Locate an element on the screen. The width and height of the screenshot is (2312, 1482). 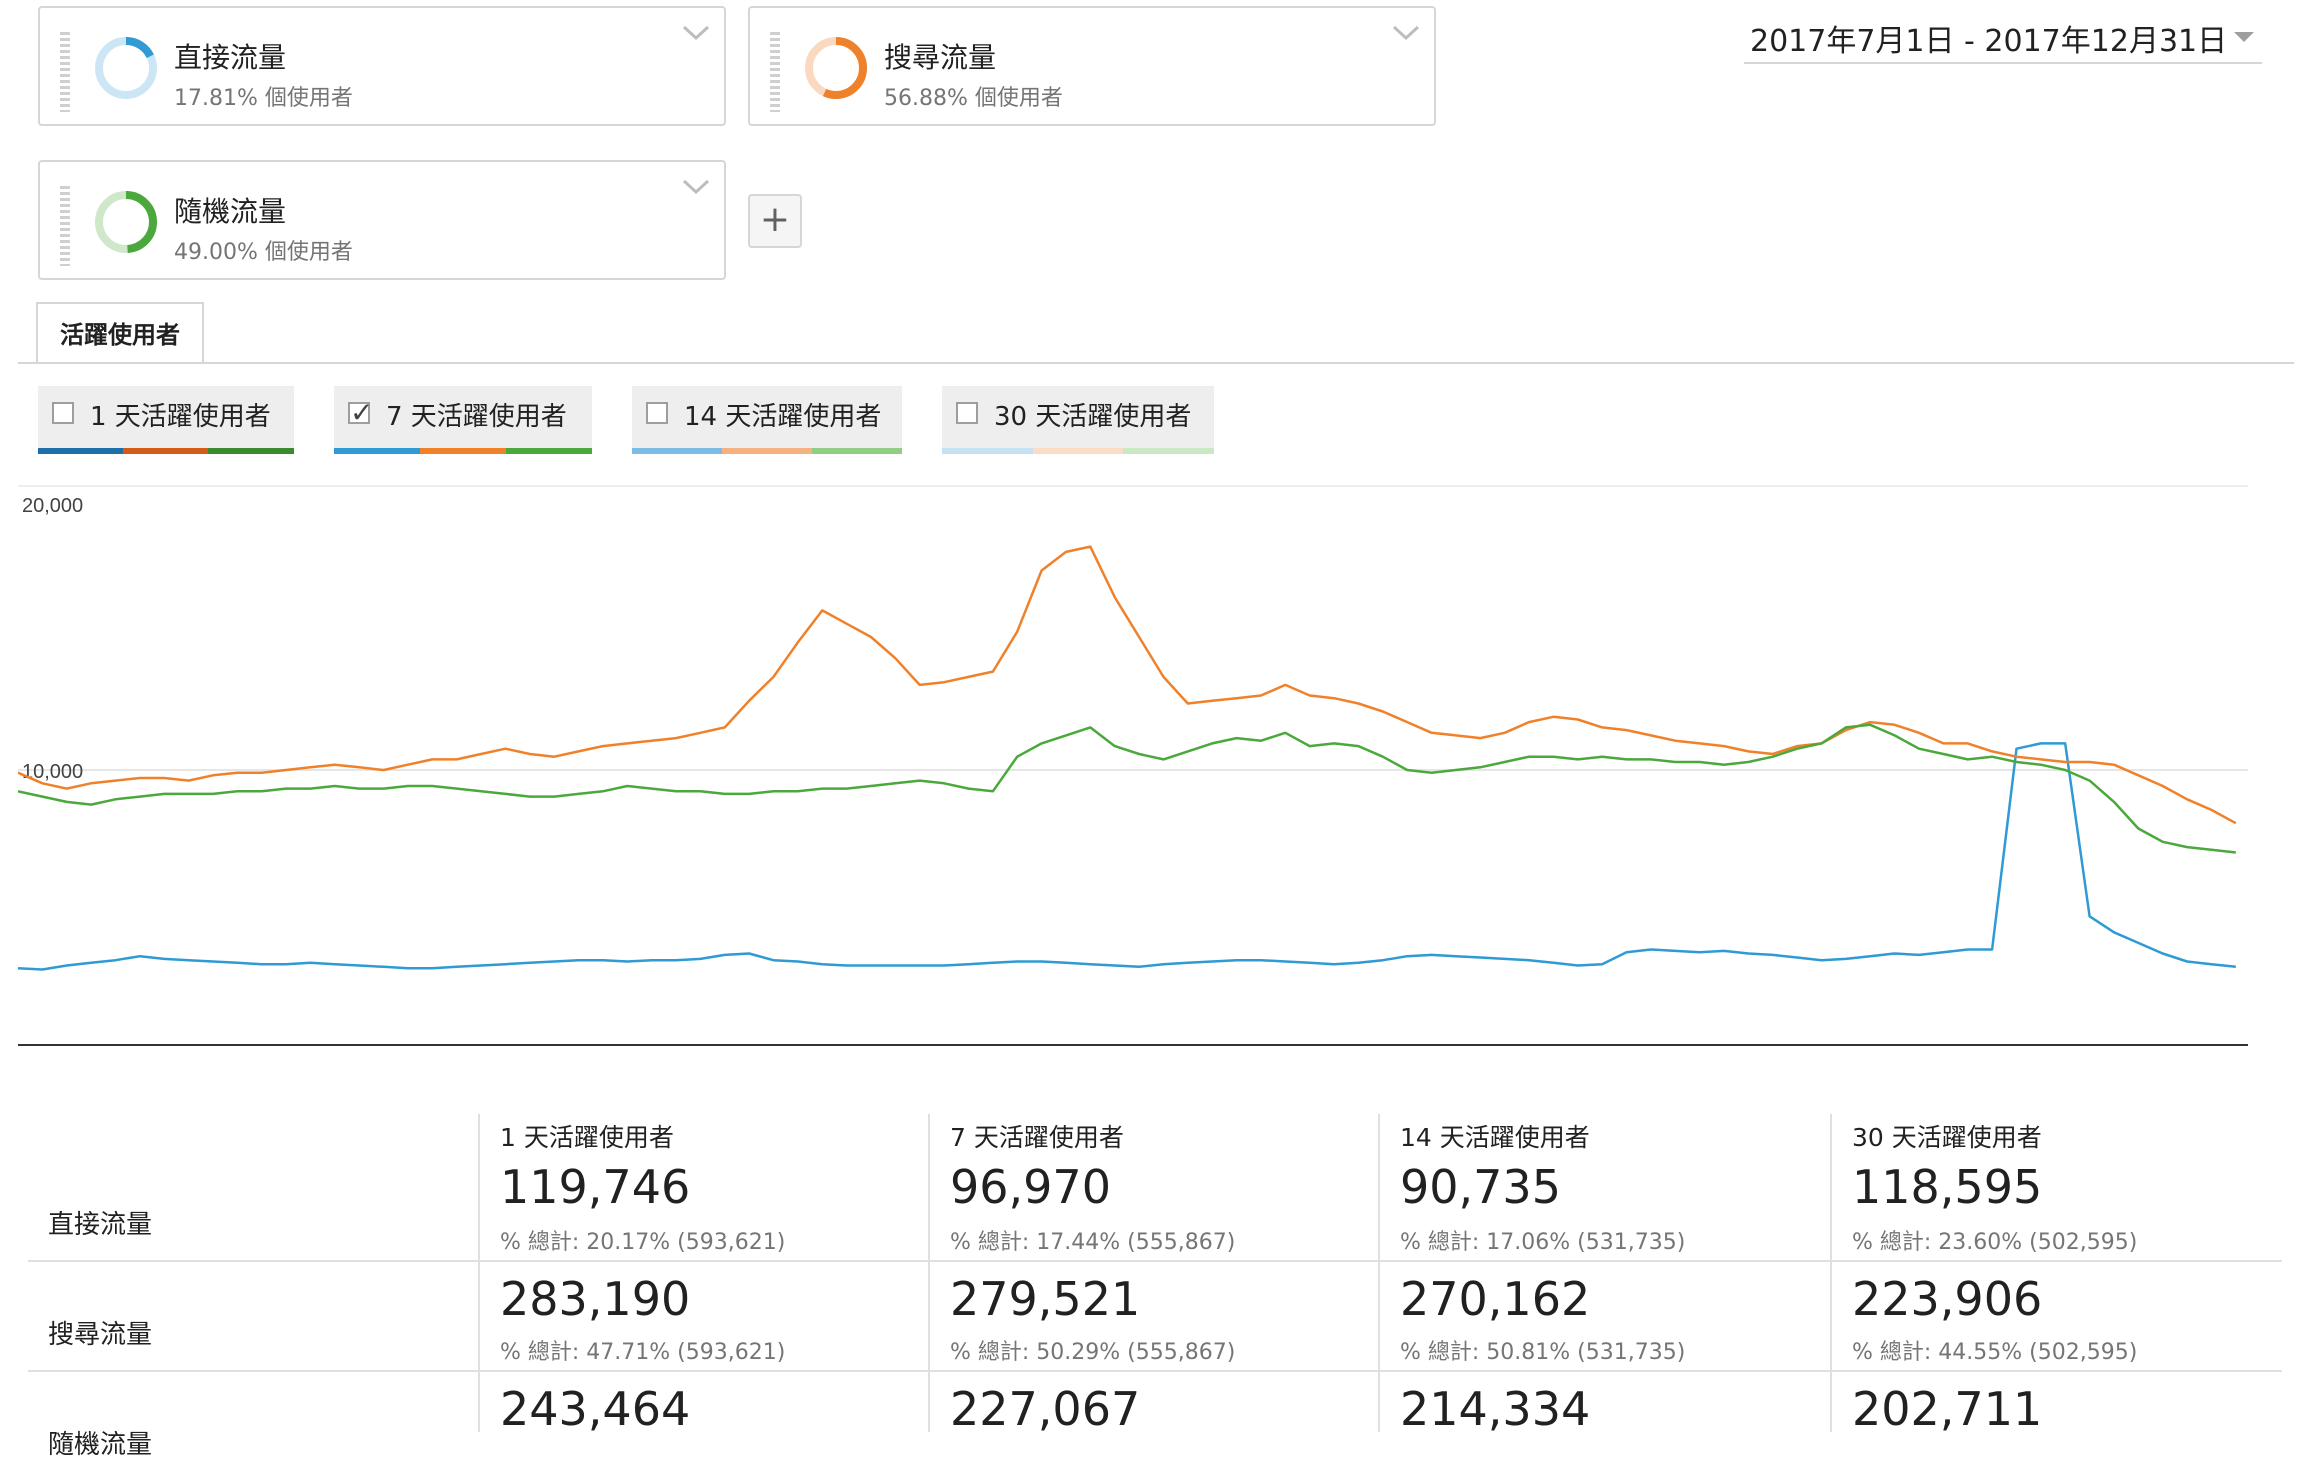
cell-value: 96,970 is located at coordinates (1030, 1187).